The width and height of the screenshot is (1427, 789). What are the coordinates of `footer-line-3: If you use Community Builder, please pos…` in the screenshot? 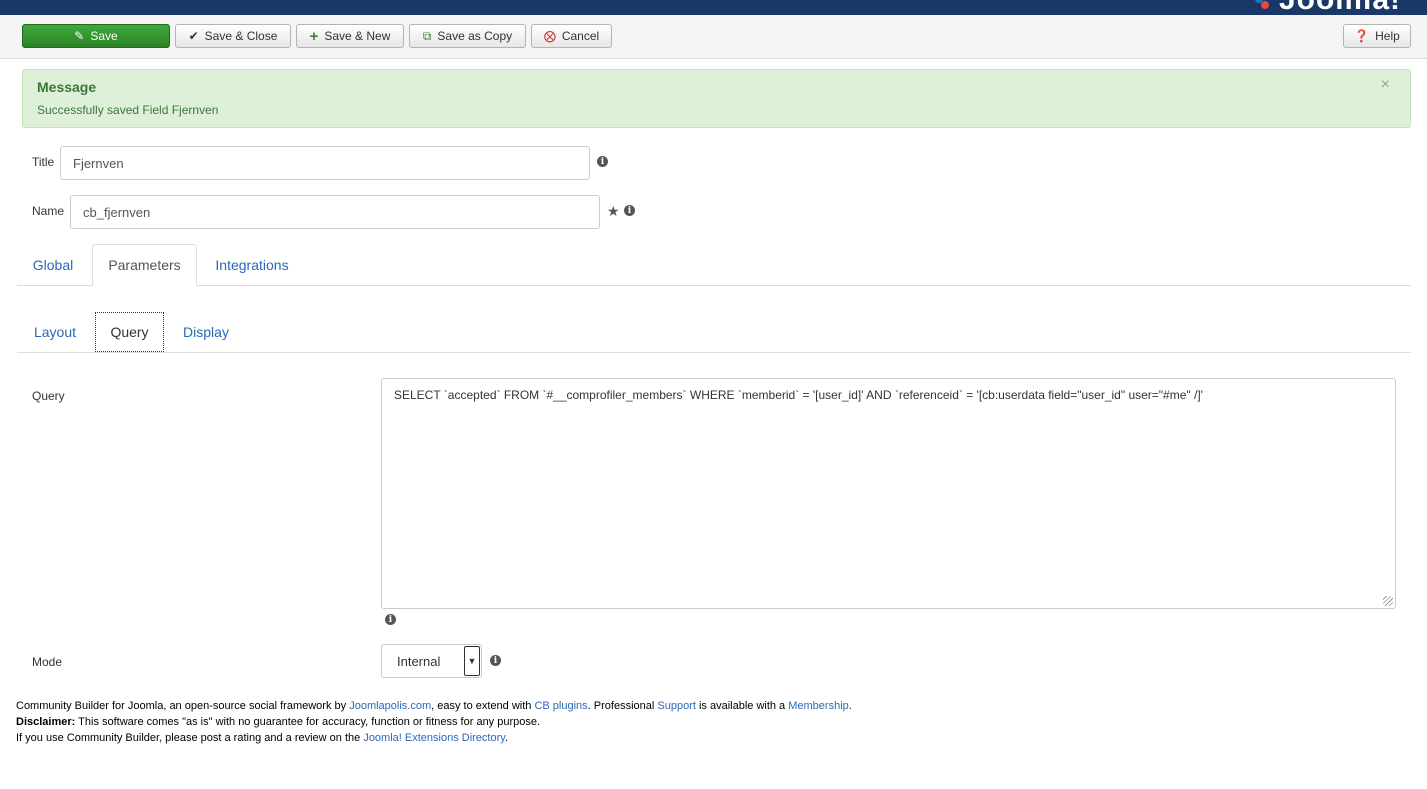 It's located at (434, 738).